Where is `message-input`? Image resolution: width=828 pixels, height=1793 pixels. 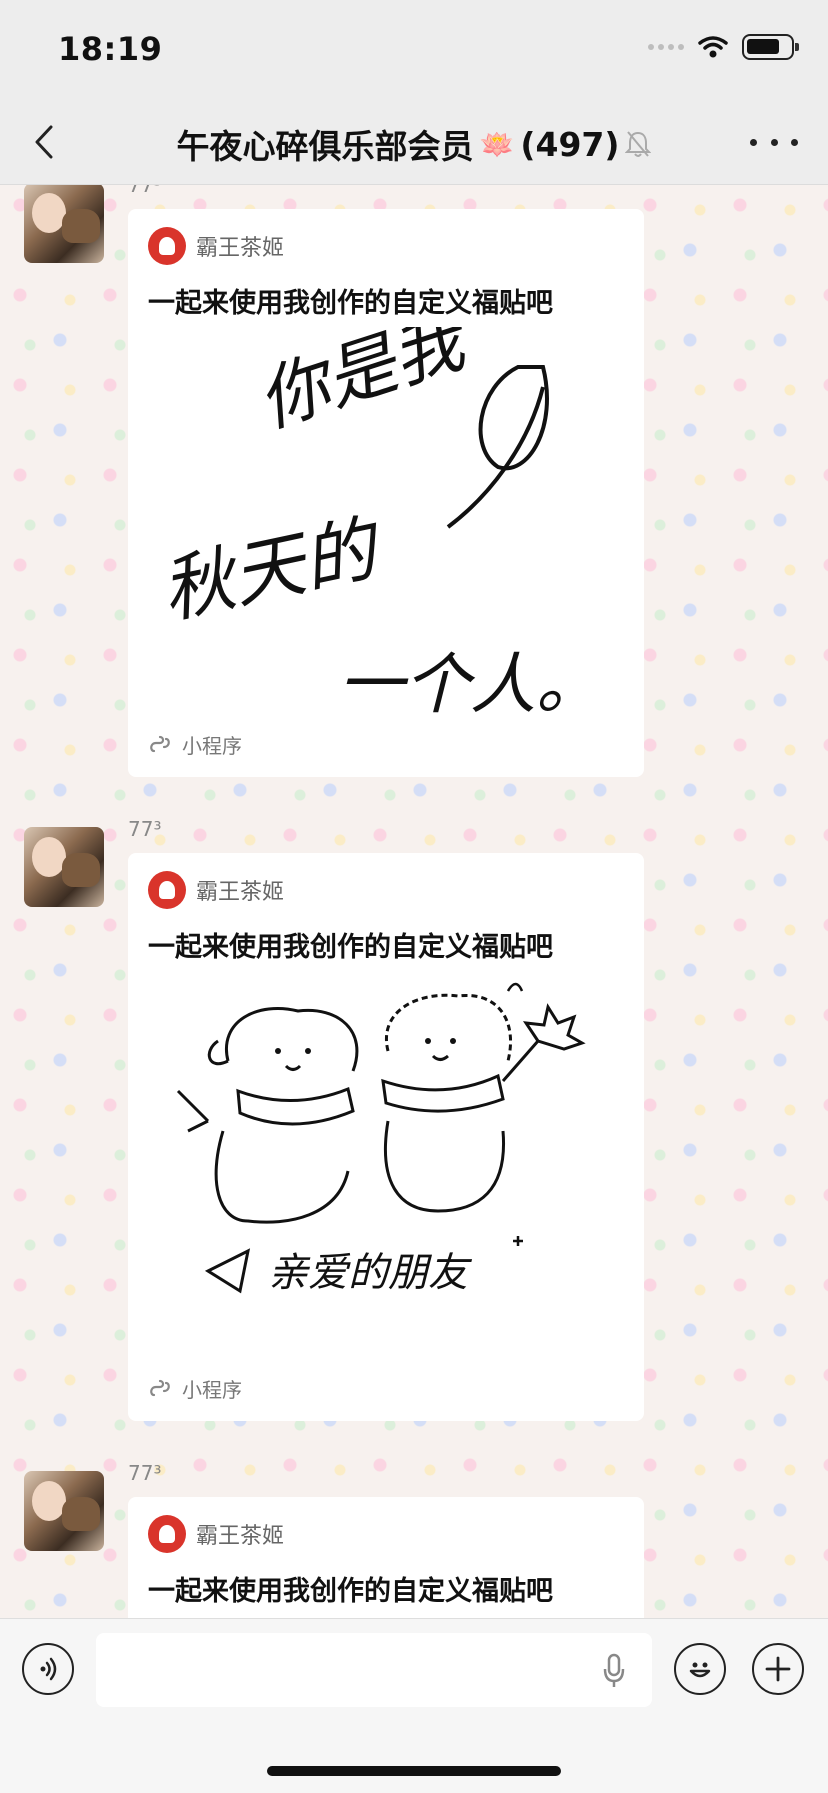
message-input is located at coordinates (374, 1670).